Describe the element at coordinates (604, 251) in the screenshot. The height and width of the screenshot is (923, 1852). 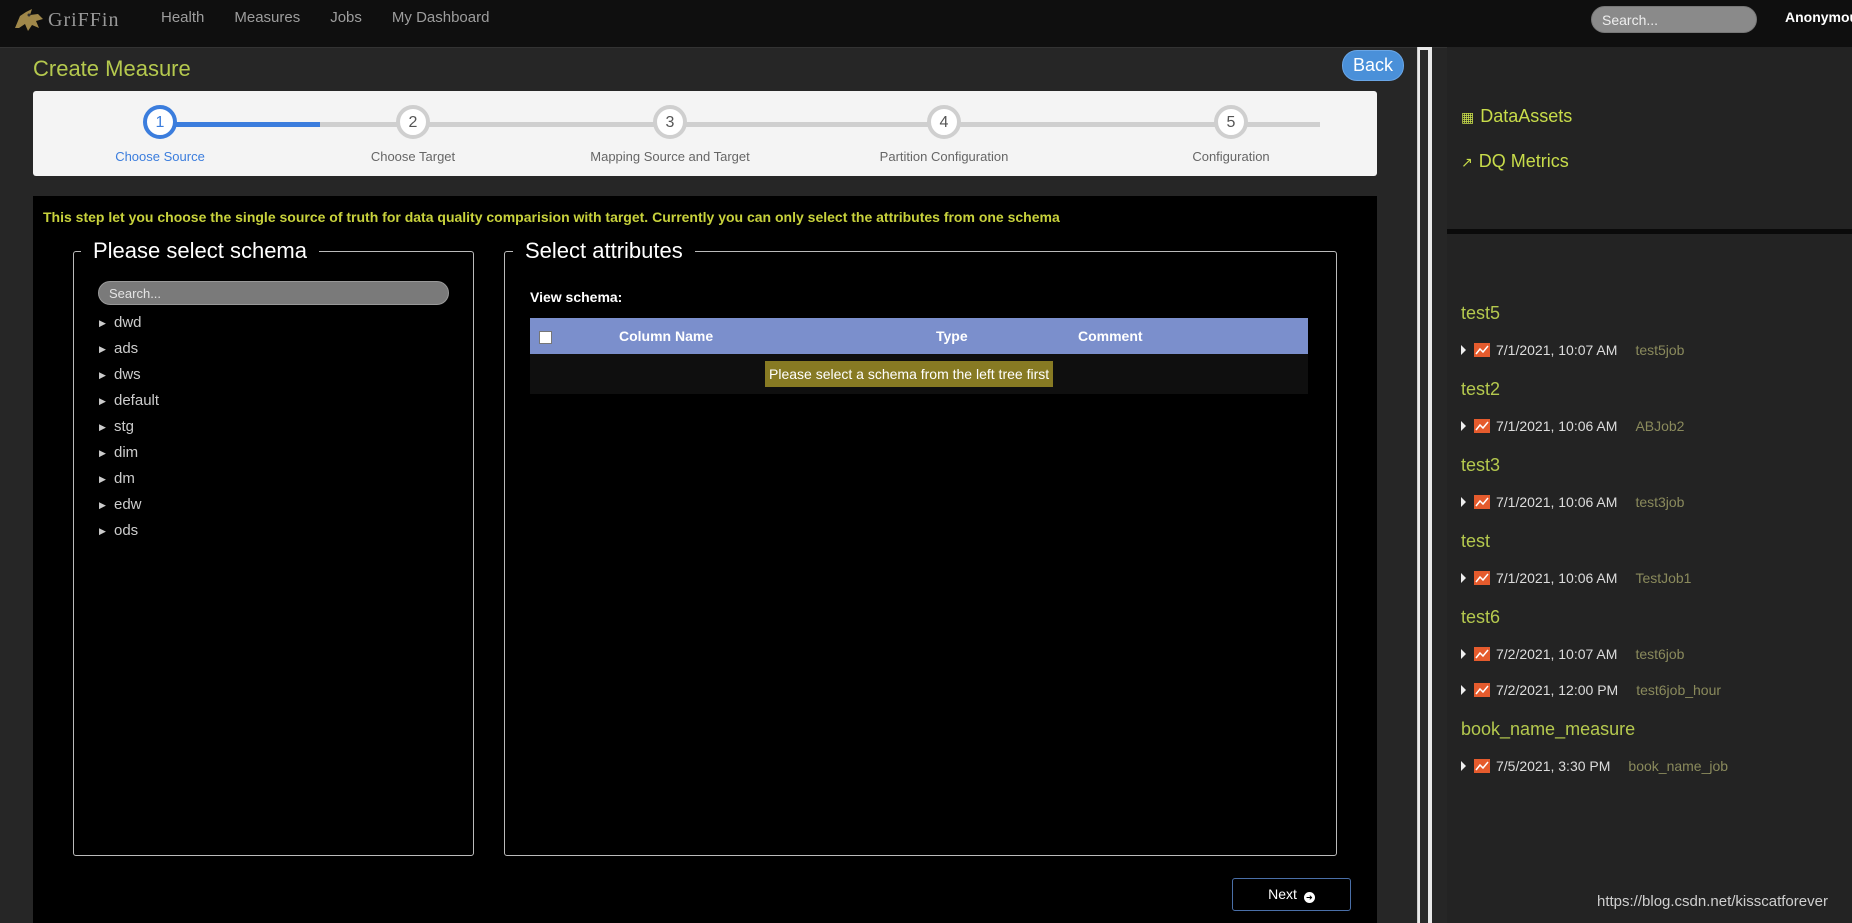
I see `attributes-legend: Select attributes` at that location.